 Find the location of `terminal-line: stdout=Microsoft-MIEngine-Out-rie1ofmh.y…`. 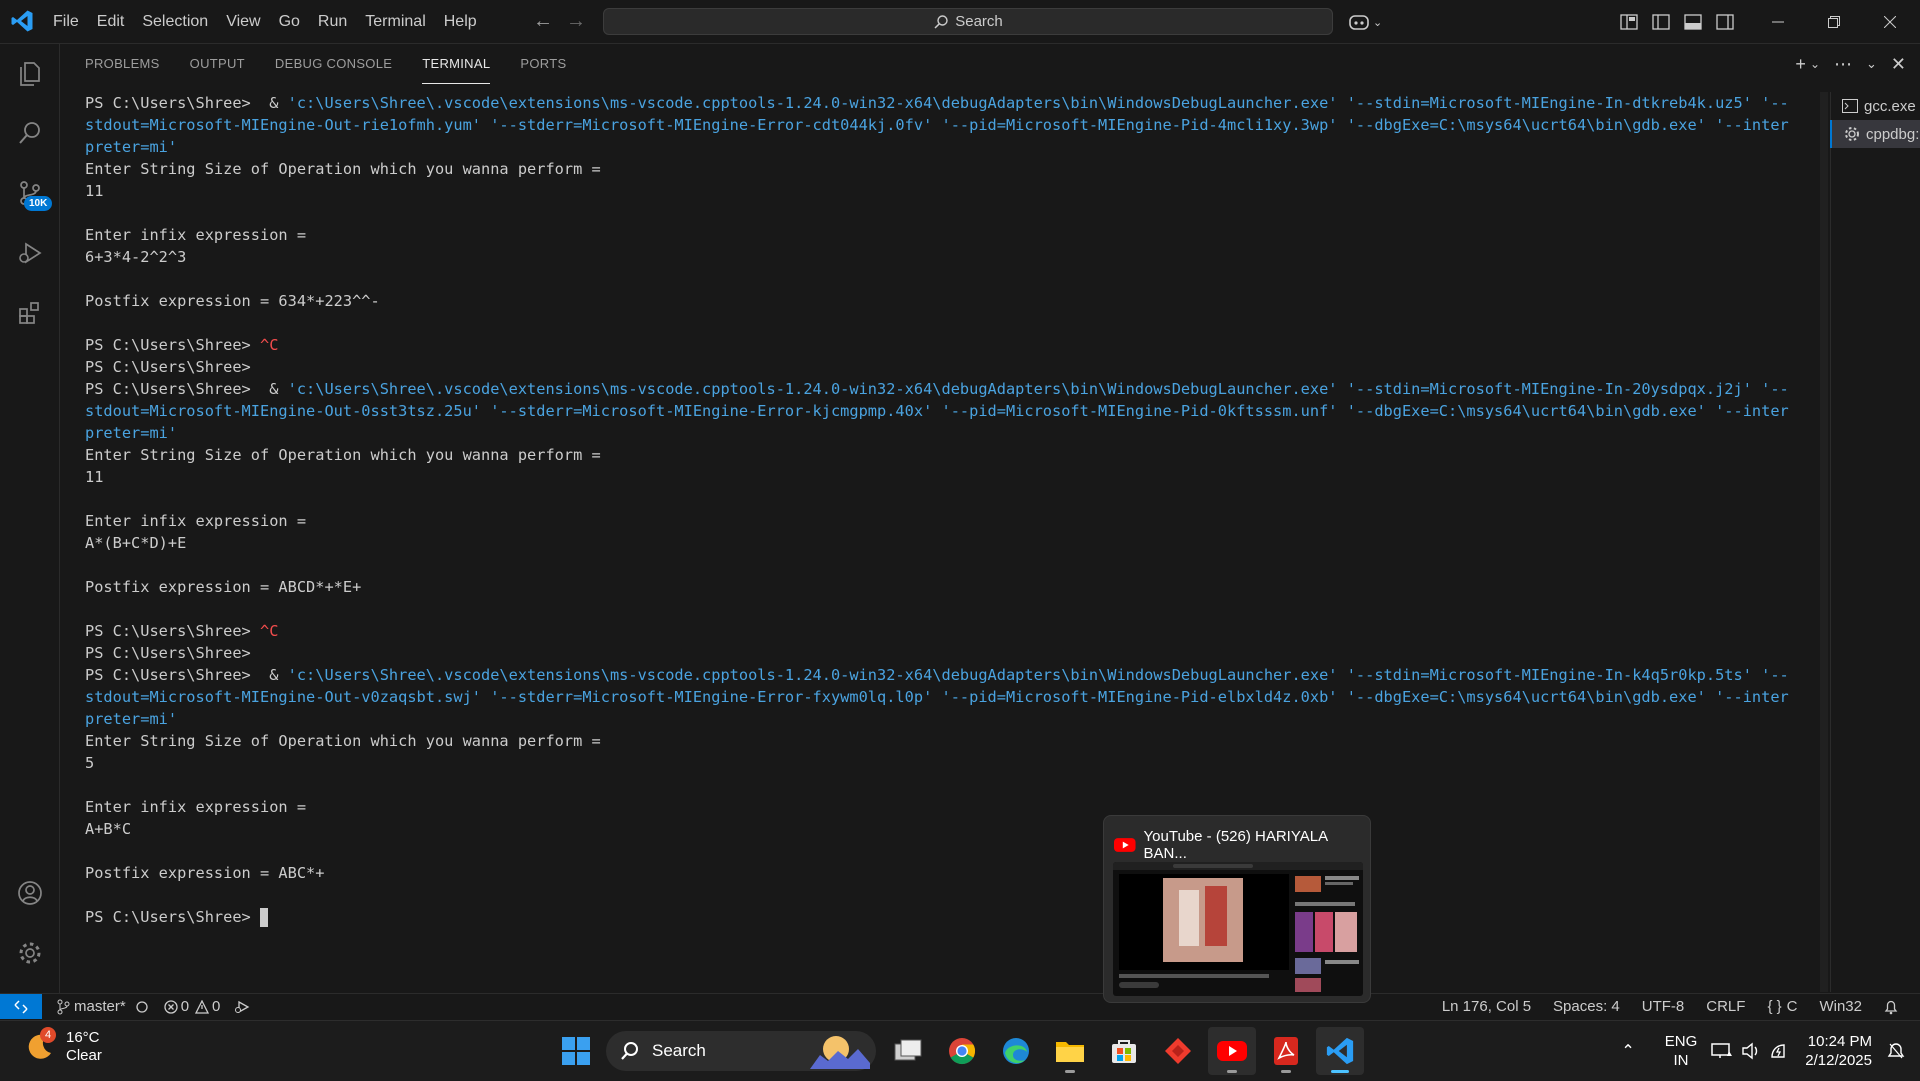

terminal-line: stdout=Microsoft-MIEngine-Out-rie1ofmh.y… is located at coordinates (960, 125).